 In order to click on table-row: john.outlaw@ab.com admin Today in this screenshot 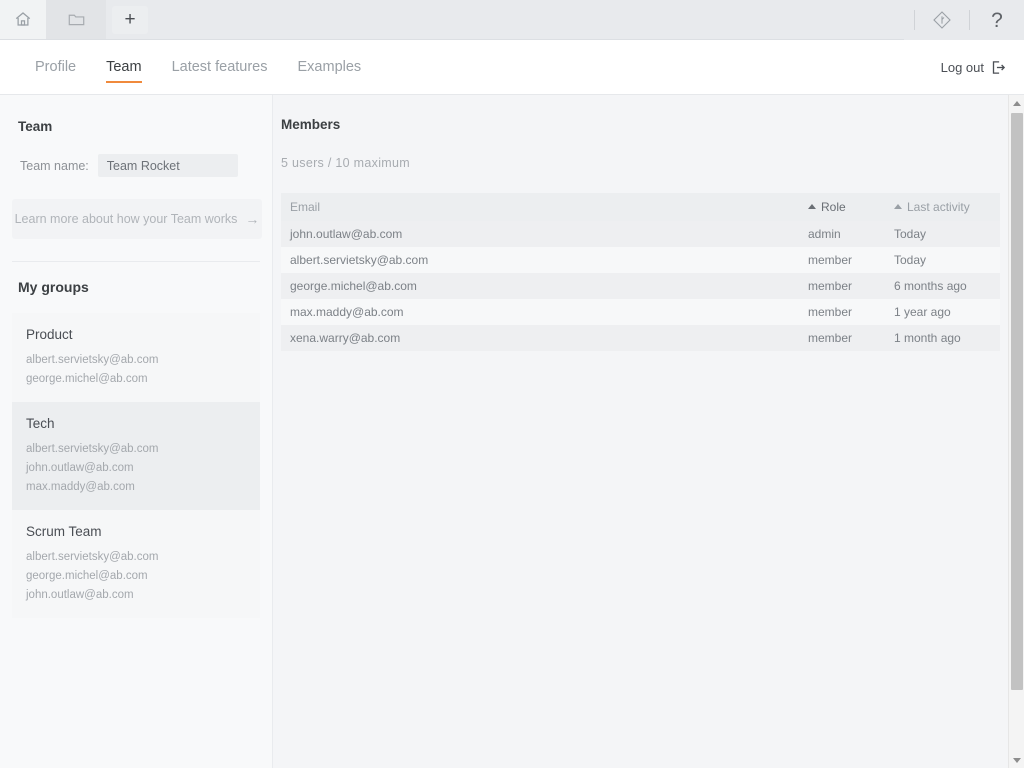, I will do `click(640, 234)`.